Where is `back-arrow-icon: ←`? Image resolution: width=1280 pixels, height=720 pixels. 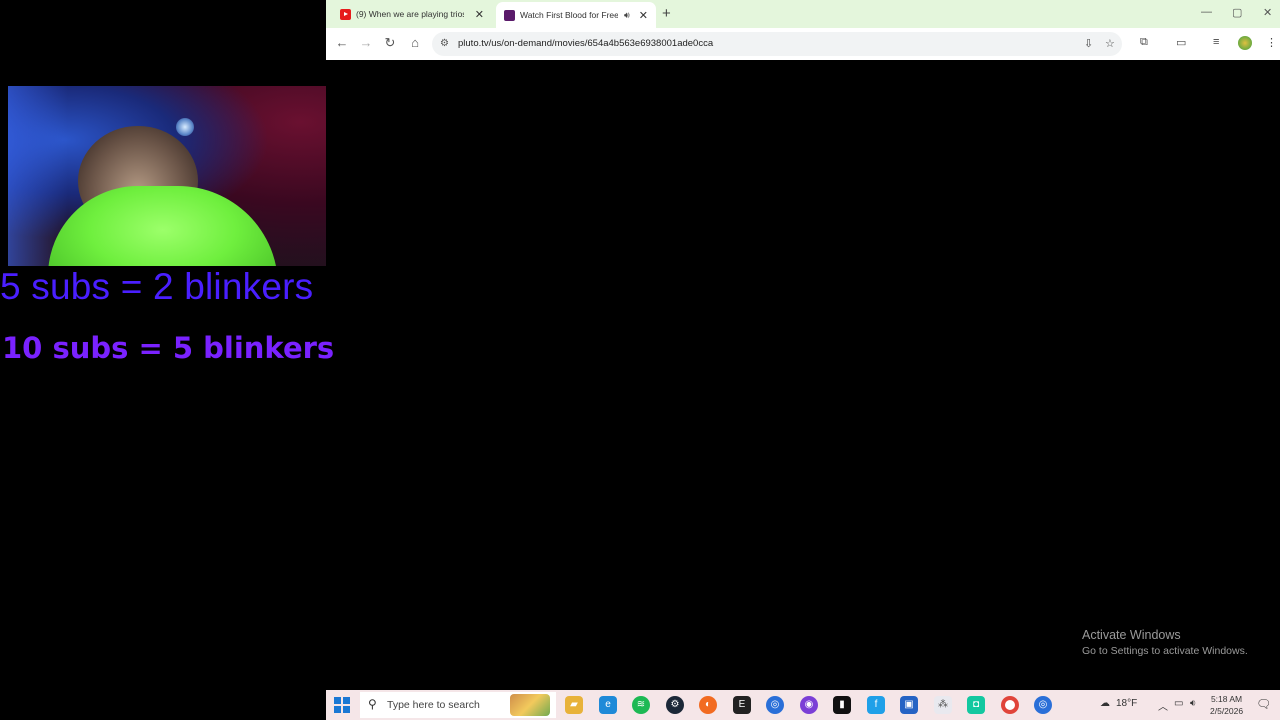 back-arrow-icon: ← is located at coordinates (342, 42).